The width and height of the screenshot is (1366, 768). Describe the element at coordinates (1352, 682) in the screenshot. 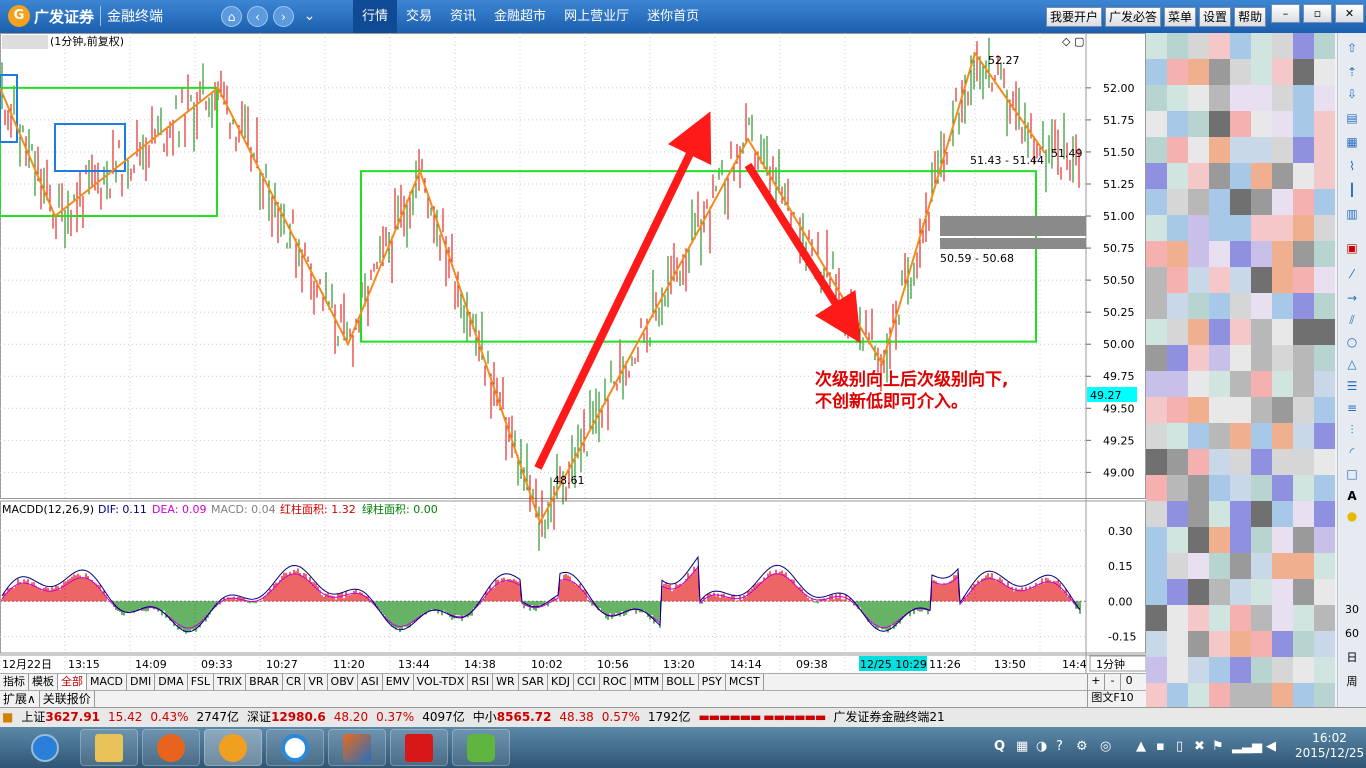

I see `period-week: 周` at that location.